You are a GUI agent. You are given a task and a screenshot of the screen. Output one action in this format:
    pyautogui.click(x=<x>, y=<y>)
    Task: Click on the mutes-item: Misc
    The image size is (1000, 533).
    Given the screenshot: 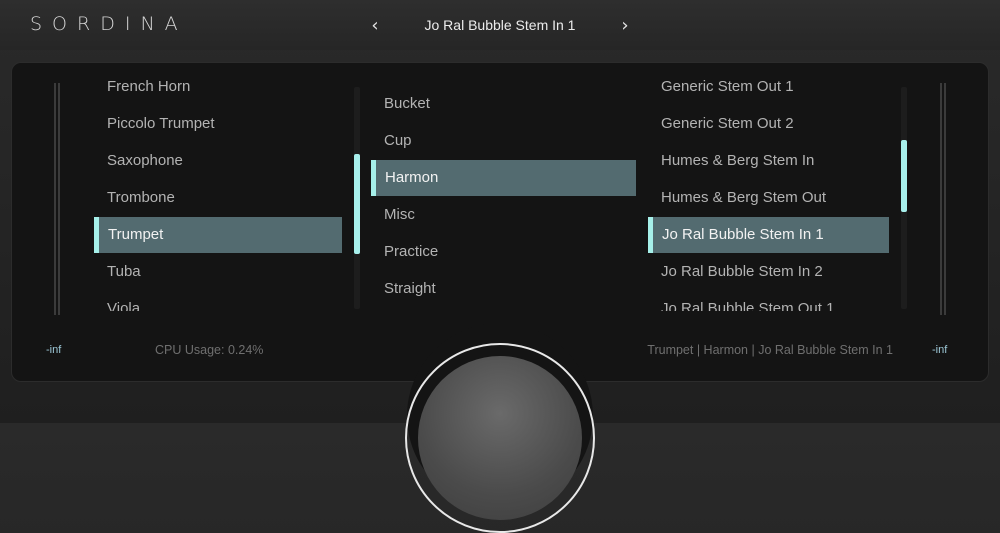 What is the action you would take?
    pyautogui.click(x=503, y=215)
    